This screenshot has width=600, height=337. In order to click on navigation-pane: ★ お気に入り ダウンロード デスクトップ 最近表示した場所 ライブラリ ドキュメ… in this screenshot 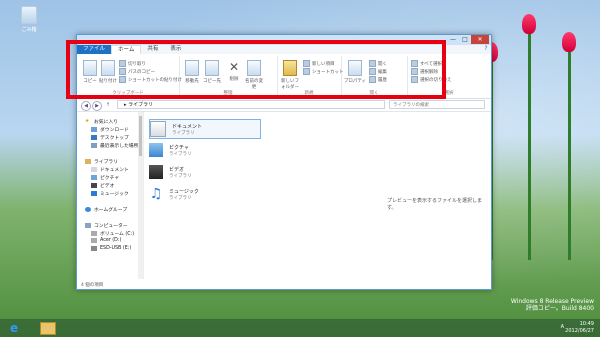, I will do `click(110, 195)`.